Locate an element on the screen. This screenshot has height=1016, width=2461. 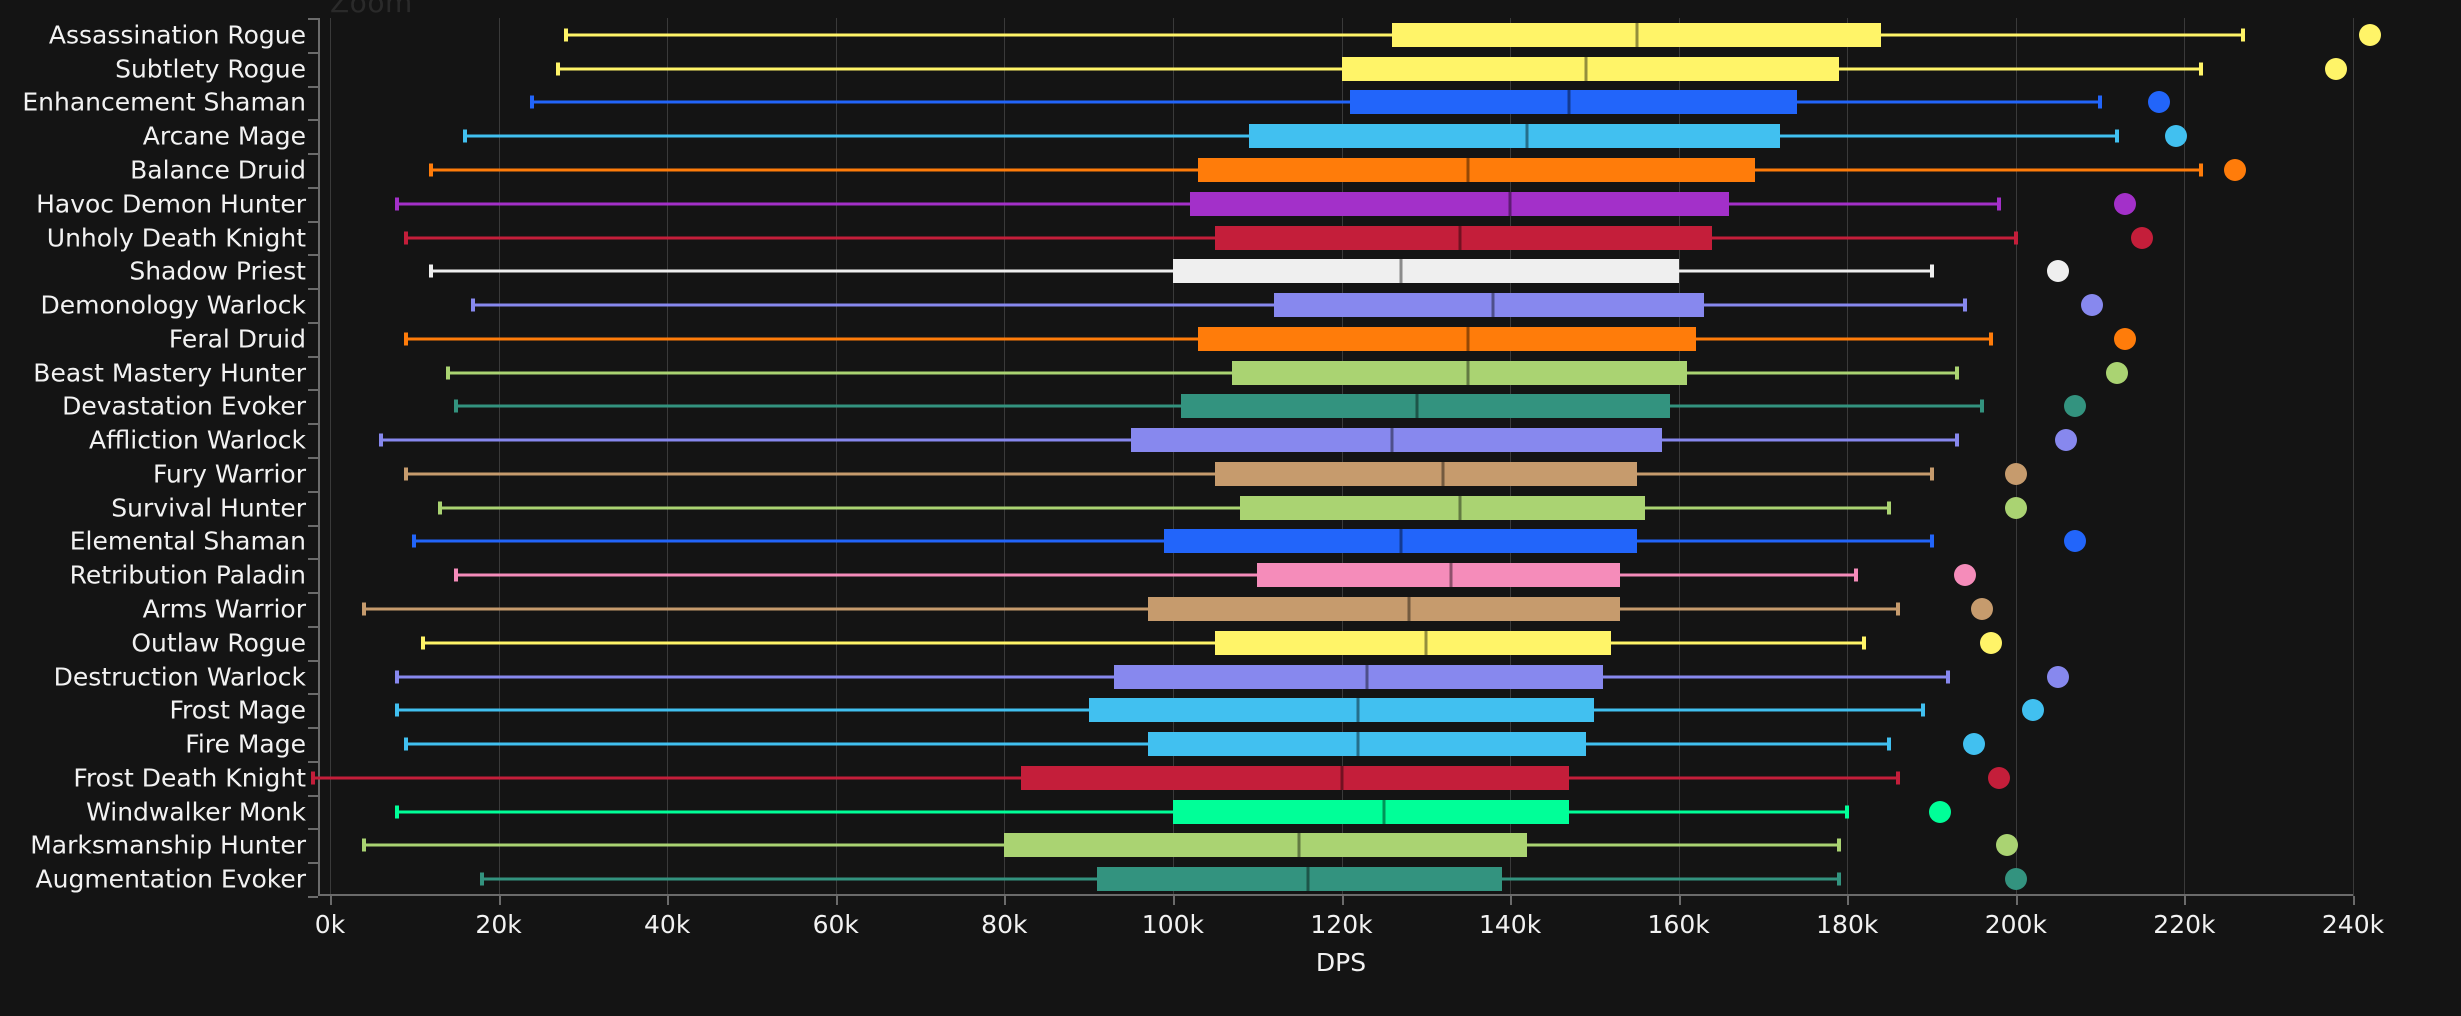
y-axis-label: Survival Hunter is located at coordinates (208, 508).